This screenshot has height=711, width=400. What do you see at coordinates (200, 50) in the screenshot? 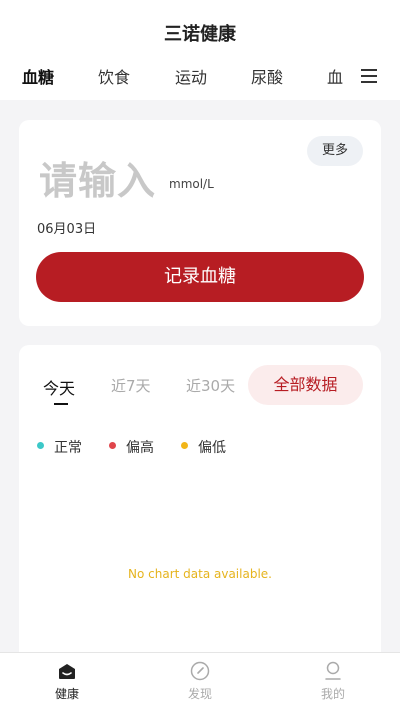
I see `top-bar: 三诺健康 血糖 饮食 运动 尿酸 血` at bounding box center [200, 50].